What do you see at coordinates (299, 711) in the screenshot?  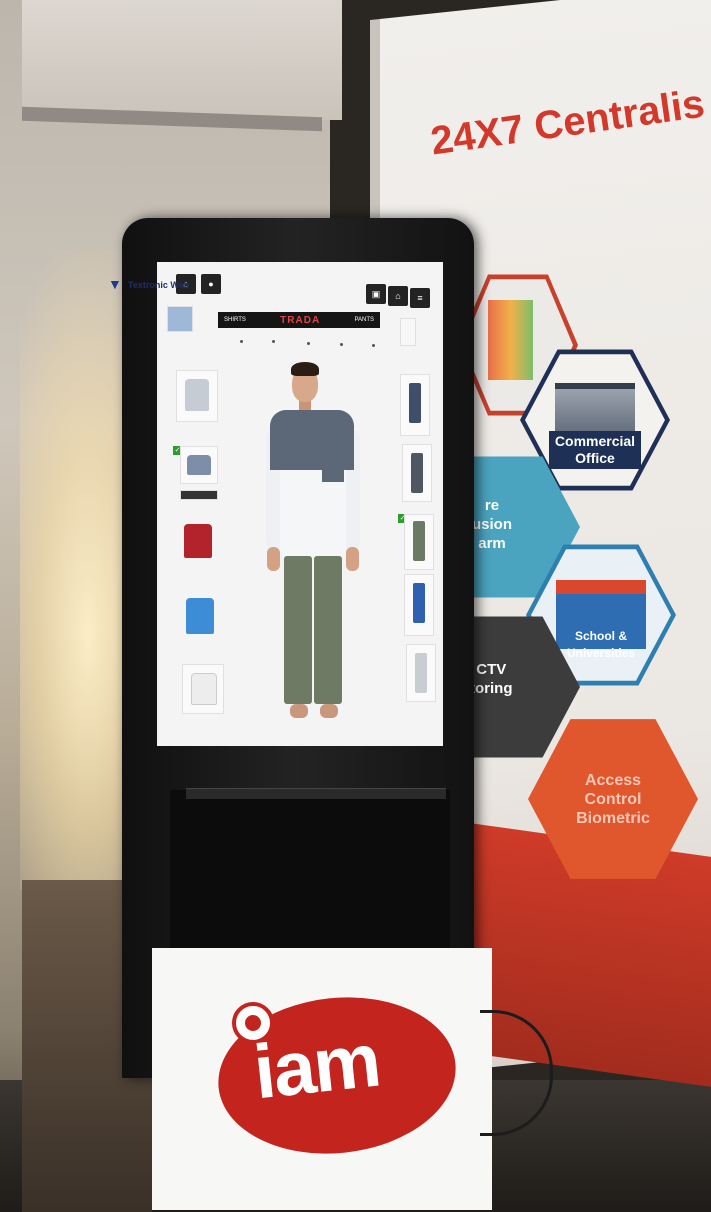 I see `model-left-foot` at bounding box center [299, 711].